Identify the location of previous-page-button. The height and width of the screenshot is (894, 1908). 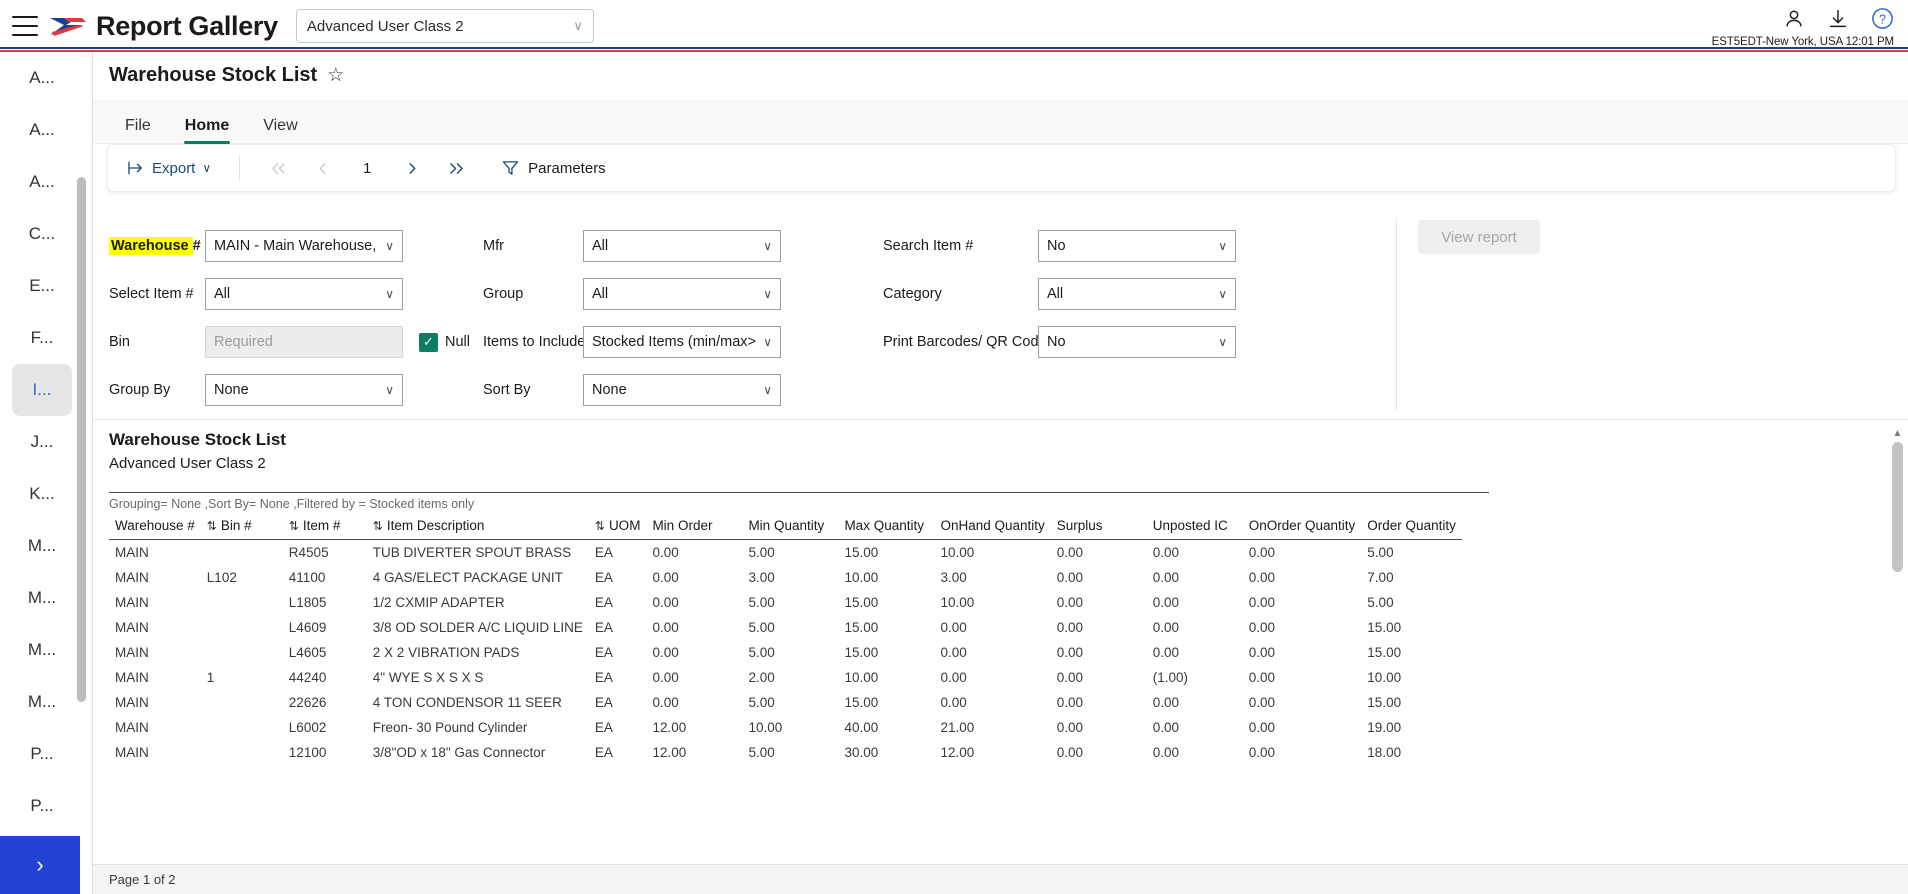
(322, 168).